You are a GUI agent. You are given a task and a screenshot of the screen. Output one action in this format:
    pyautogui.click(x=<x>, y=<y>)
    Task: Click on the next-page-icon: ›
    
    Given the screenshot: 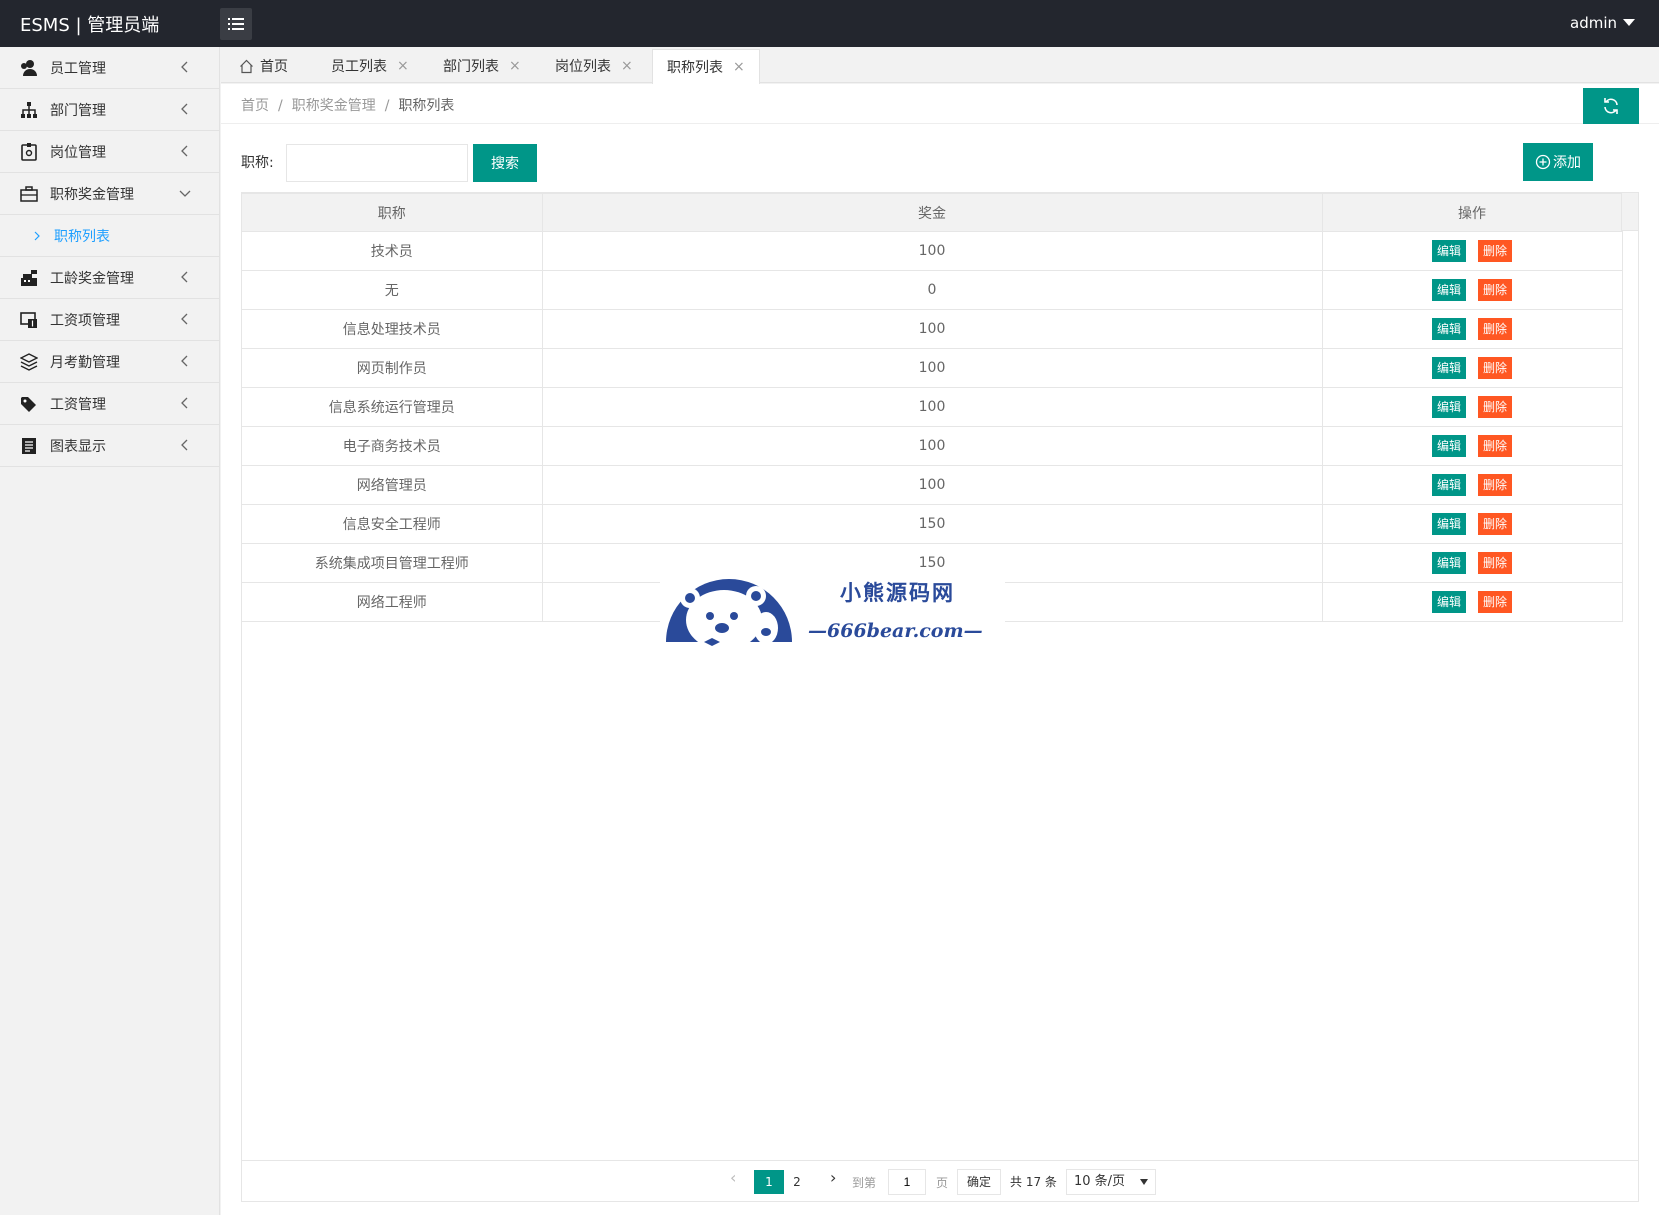 What is the action you would take?
    pyautogui.click(x=833, y=1177)
    